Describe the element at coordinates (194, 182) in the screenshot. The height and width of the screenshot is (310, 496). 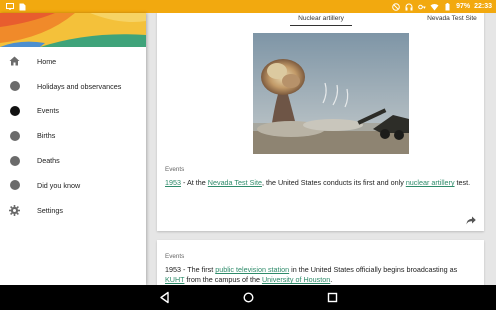
I see `event-text-part: - At the` at that location.